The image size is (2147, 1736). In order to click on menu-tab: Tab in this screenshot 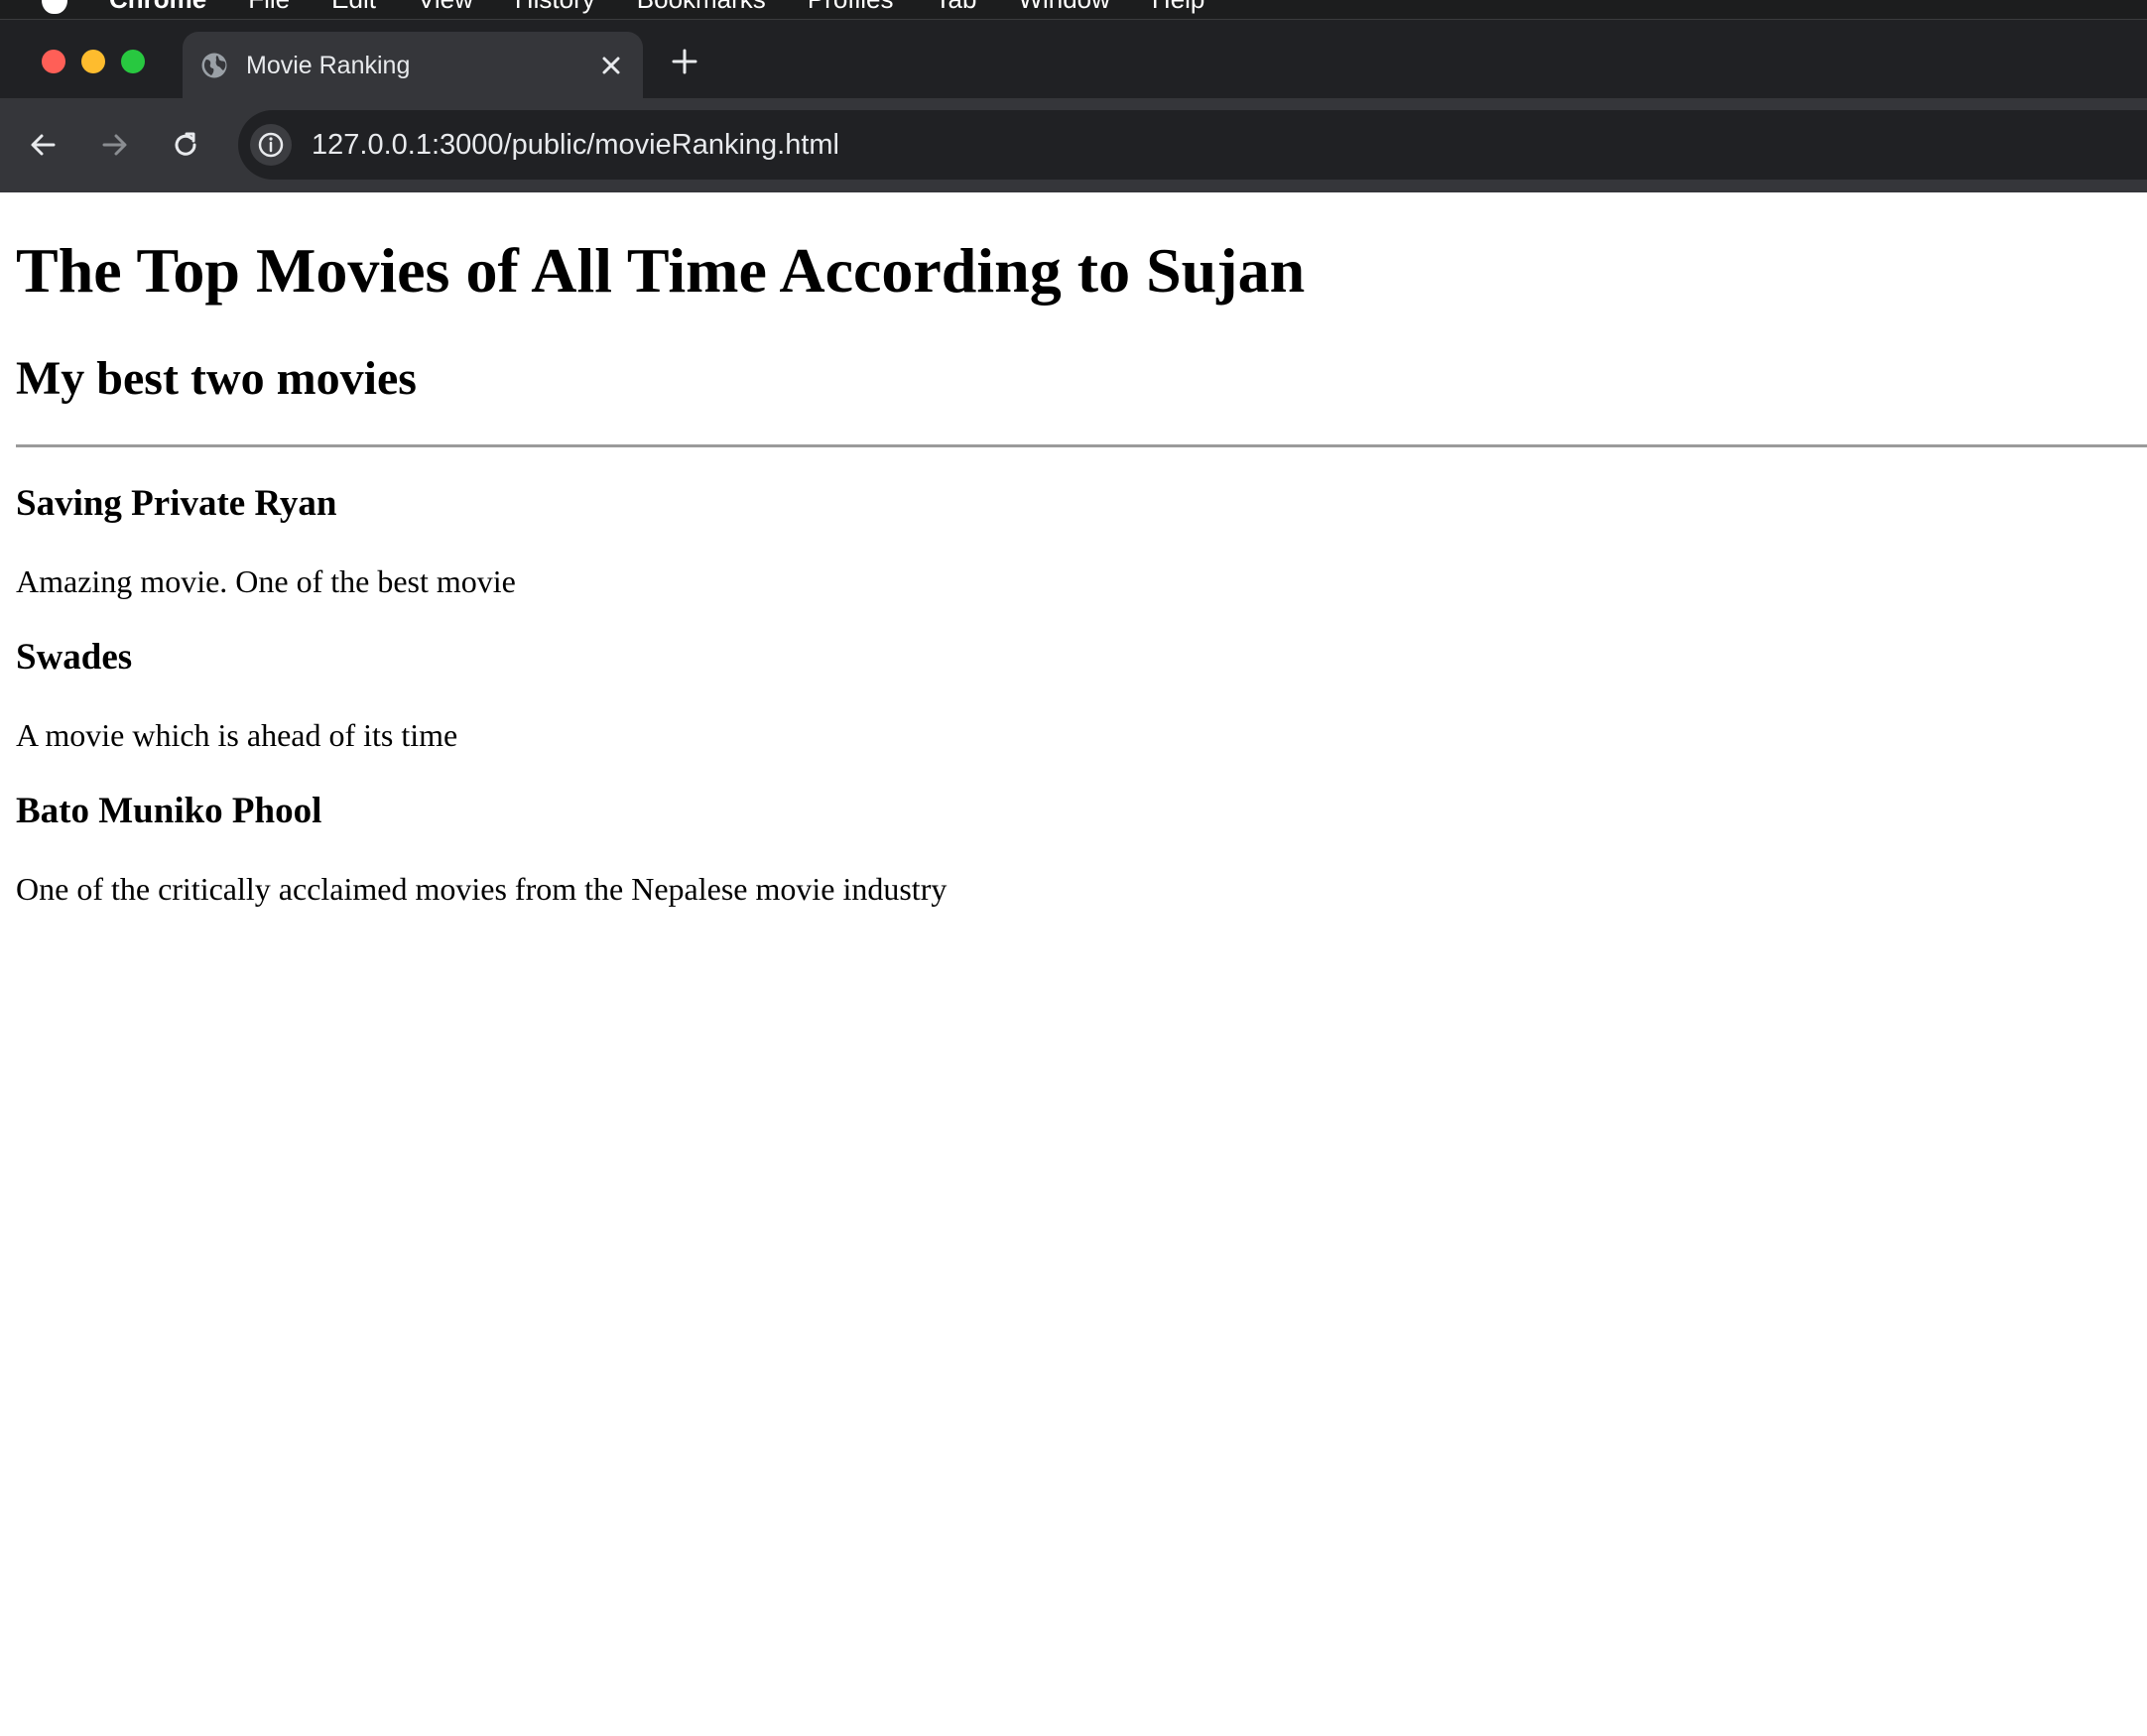, I will do `click(956, 7)`.